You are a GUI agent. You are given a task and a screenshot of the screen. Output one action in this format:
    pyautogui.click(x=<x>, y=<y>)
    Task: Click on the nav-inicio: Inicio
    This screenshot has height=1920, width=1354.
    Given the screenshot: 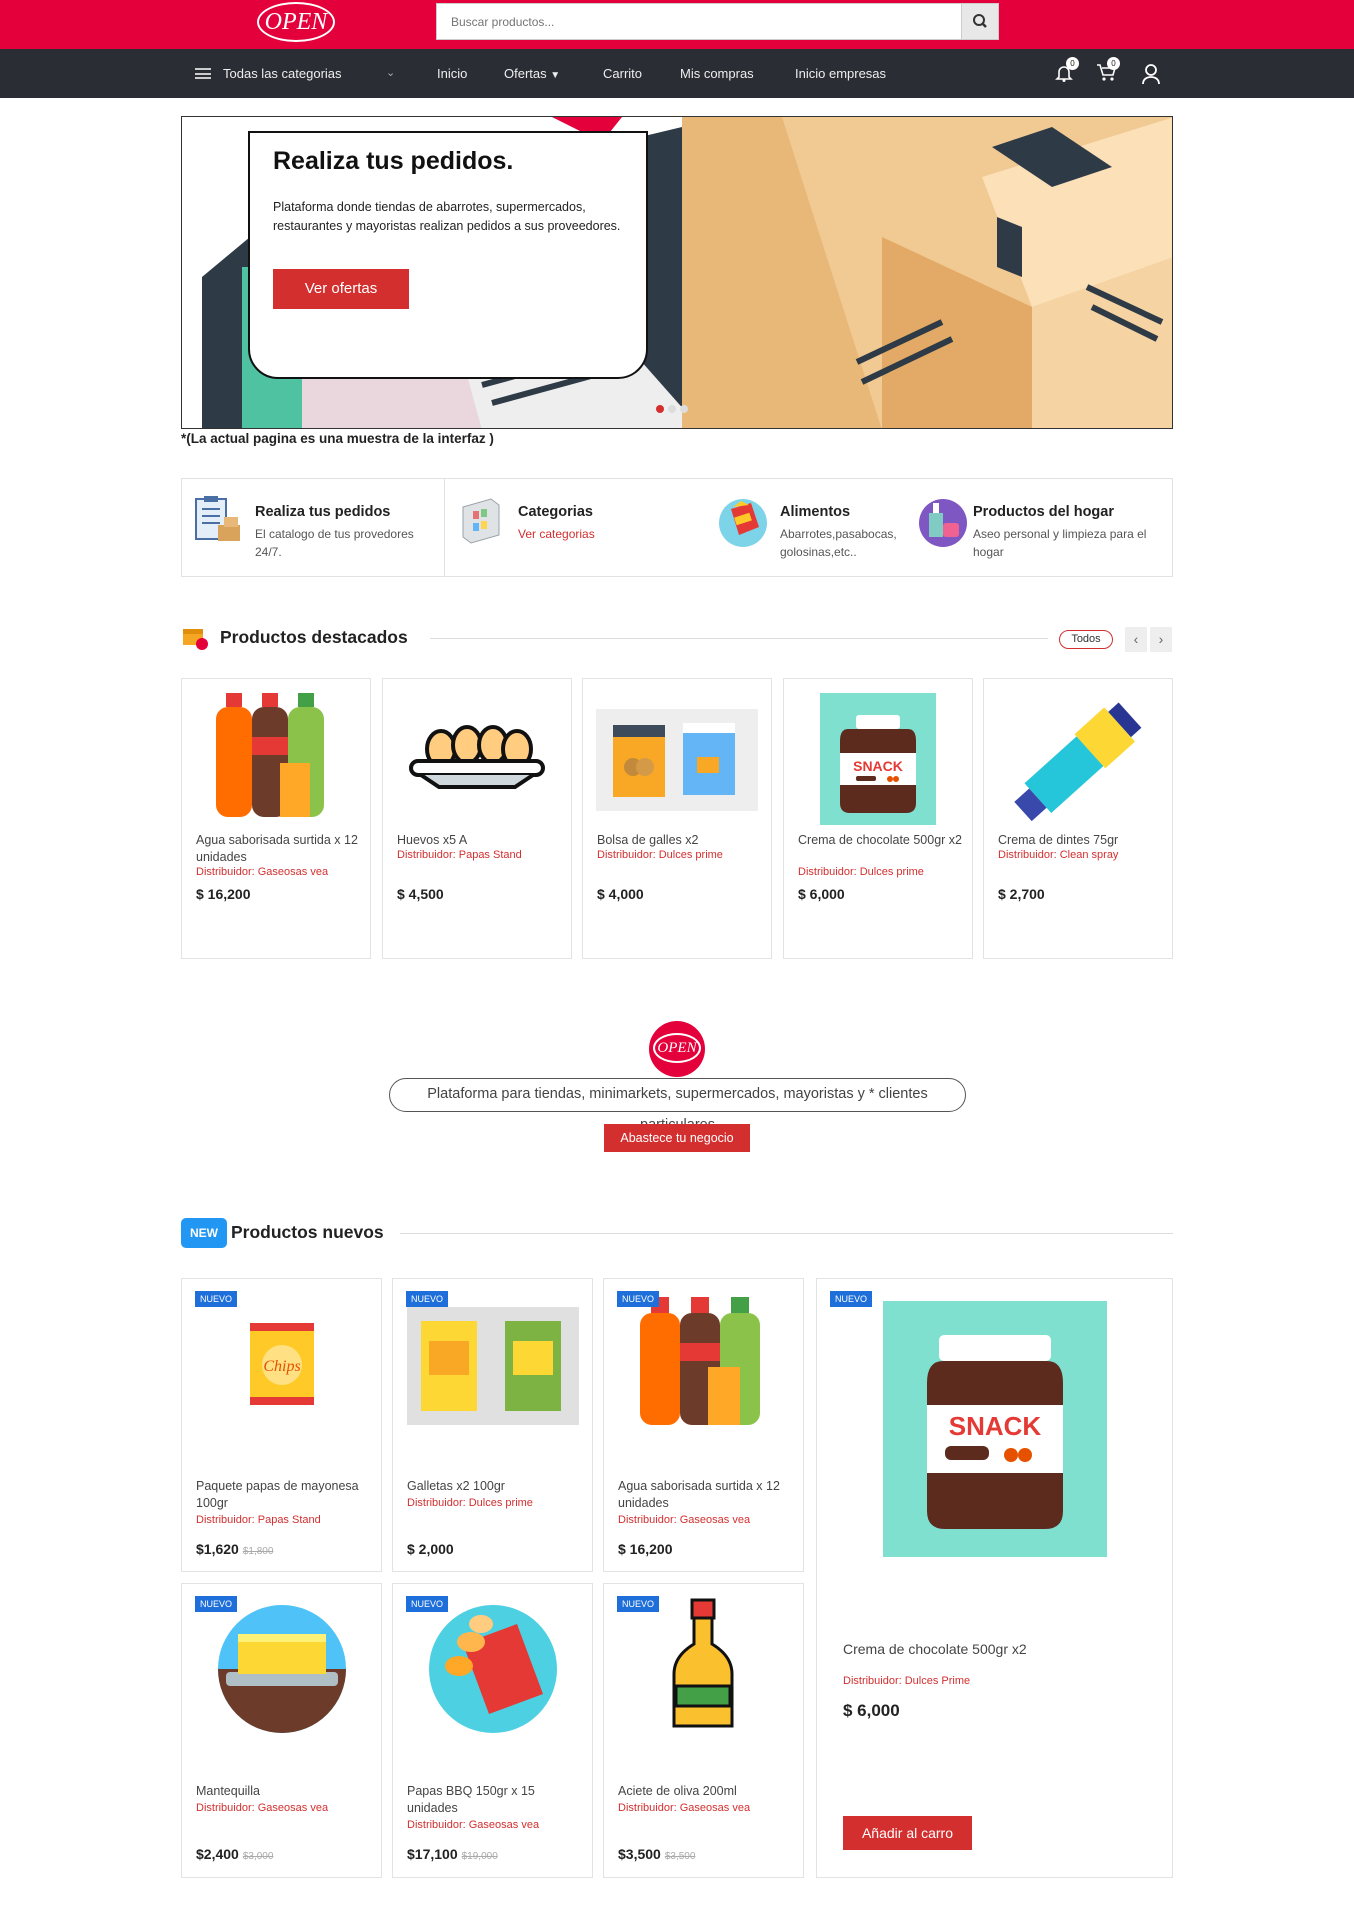 What is the action you would take?
    pyautogui.click(x=452, y=73)
    